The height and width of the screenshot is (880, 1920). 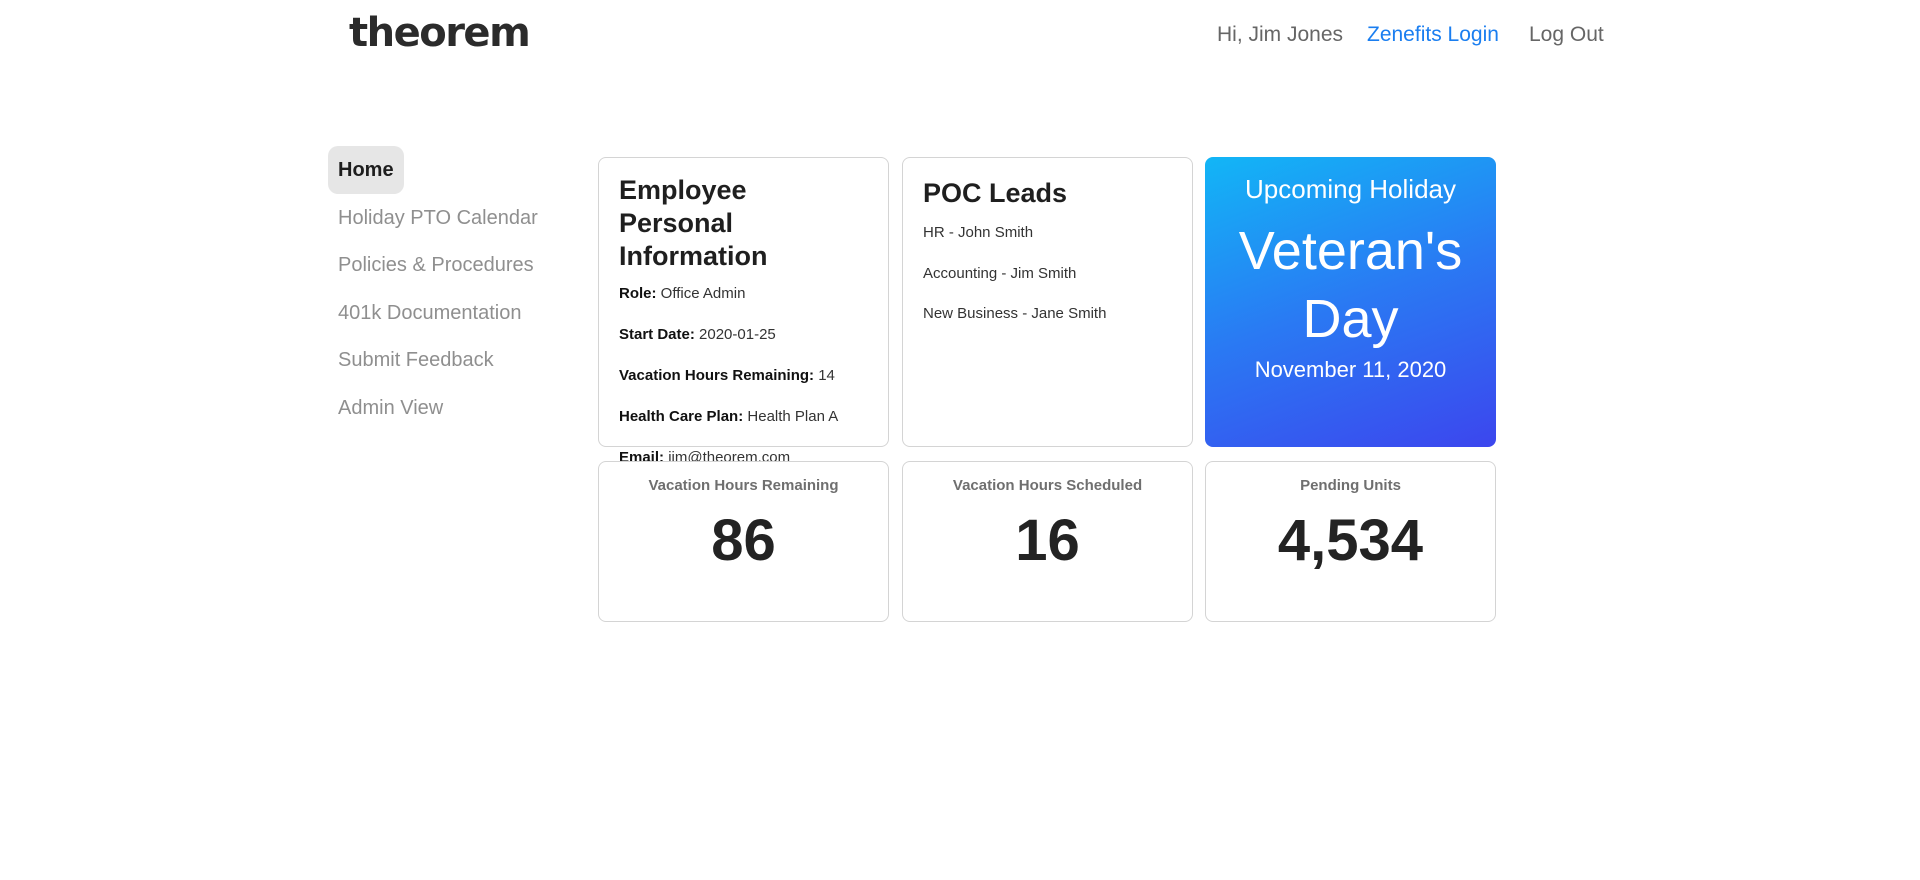 What do you see at coordinates (681, 416) in the screenshot?
I see `info-health-care-plan-label: Health Care Plan:` at bounding box center [681, 416].